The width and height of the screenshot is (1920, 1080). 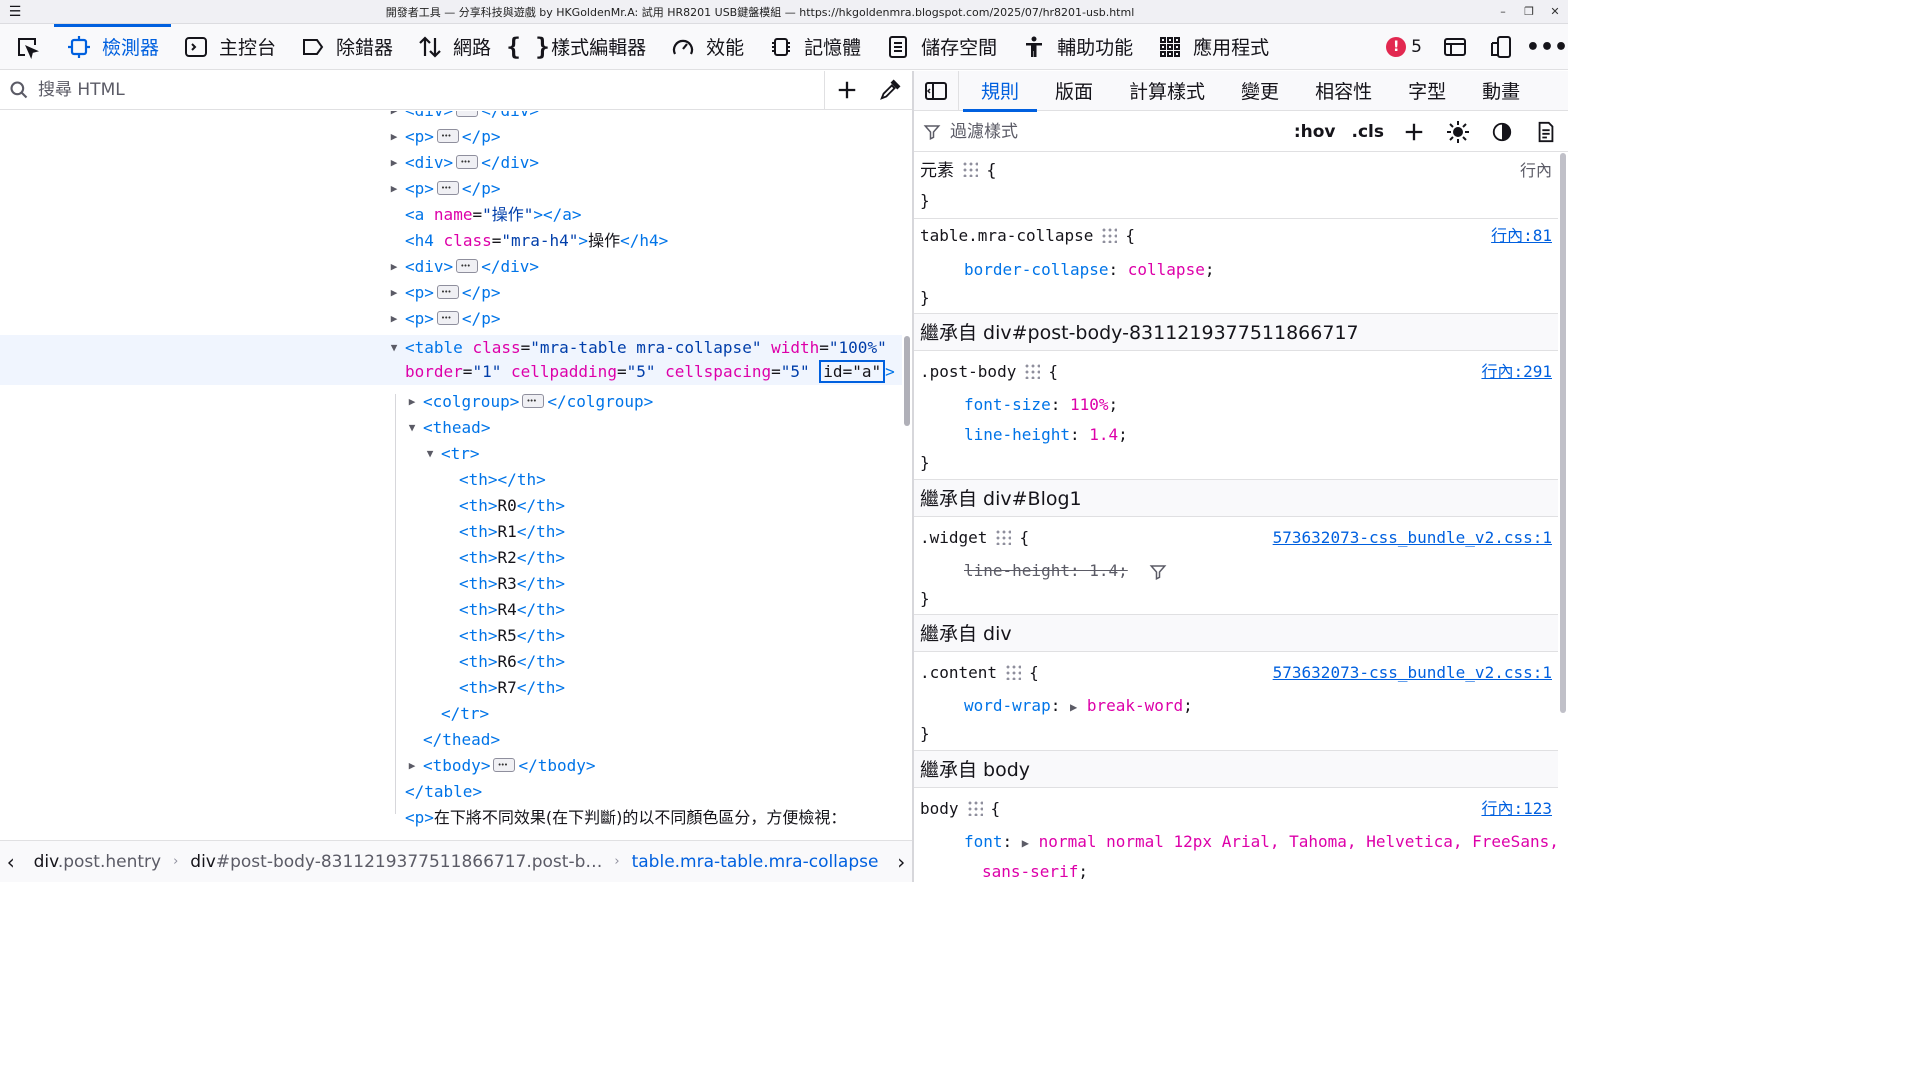 What do you see at coordinates (346, 47) in the screenshot?
I see `tab-debugger: 除錯器` at bounding box center [346, 47].